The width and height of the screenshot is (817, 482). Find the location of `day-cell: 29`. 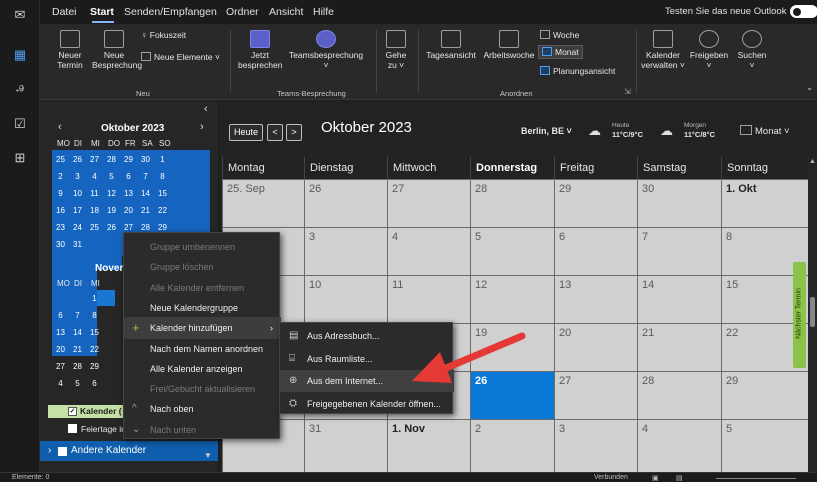

day-cell: 29 is located at coordinates (764, 395).